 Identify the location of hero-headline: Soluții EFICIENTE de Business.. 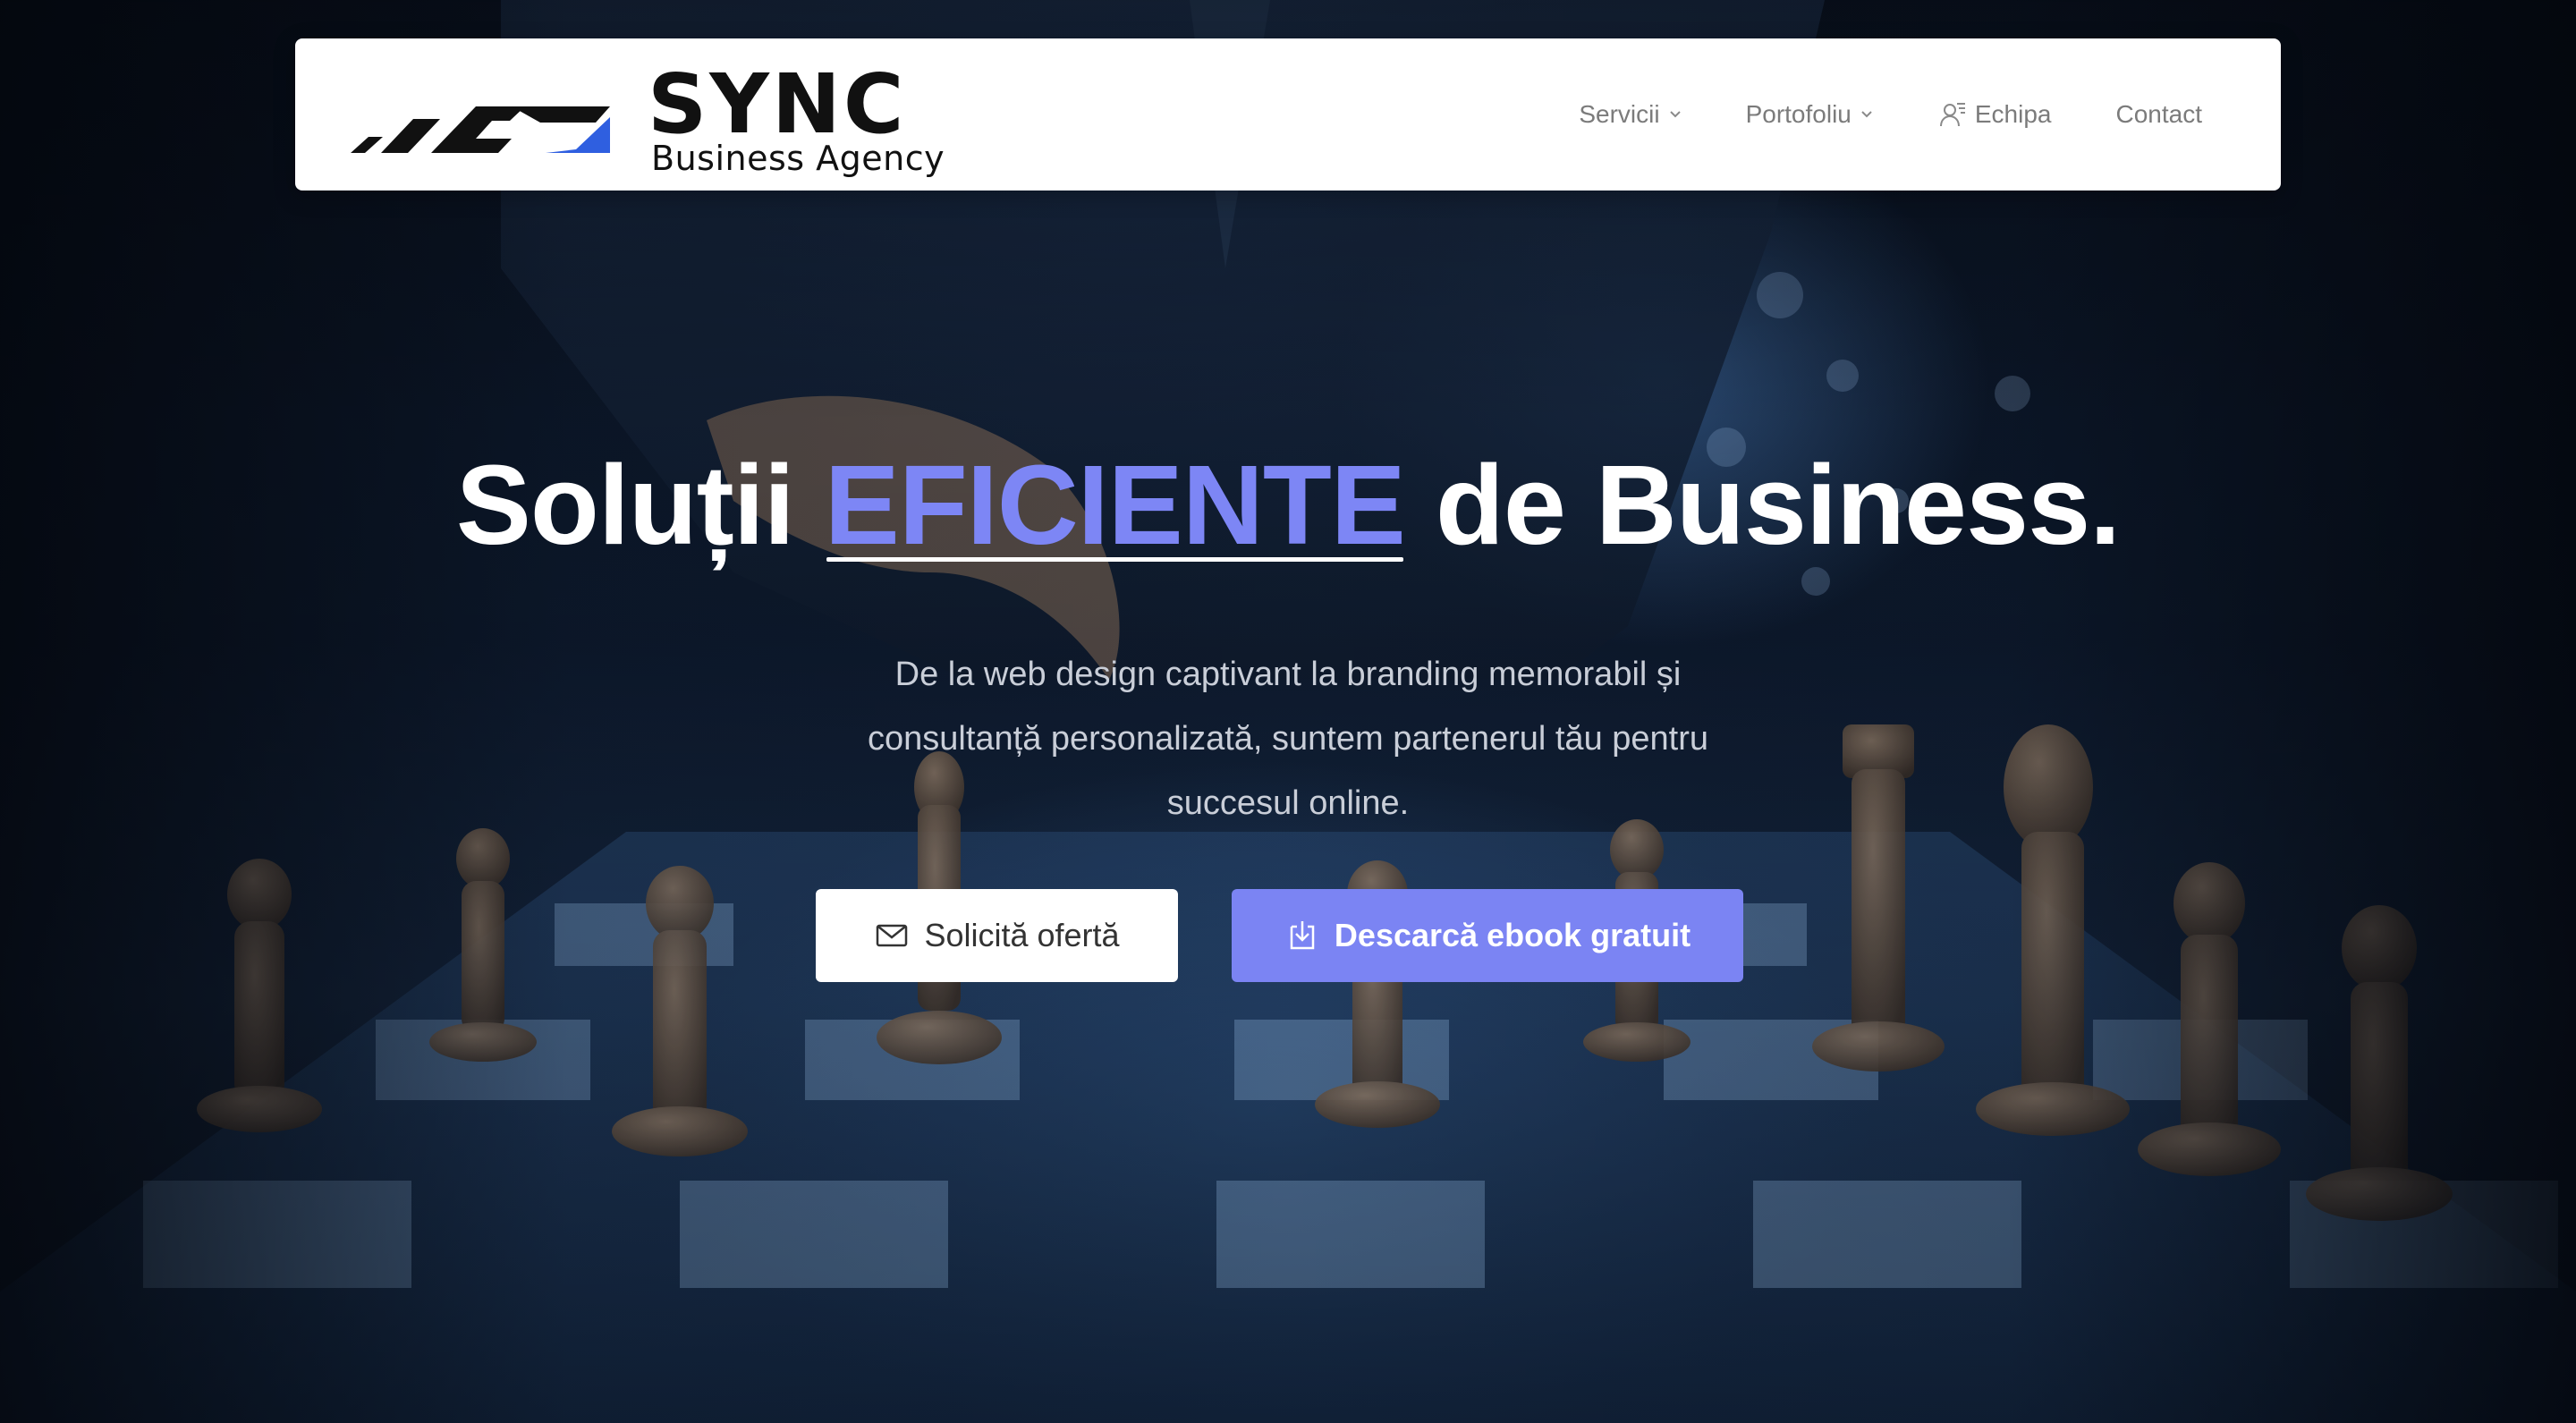
(1288, 505).